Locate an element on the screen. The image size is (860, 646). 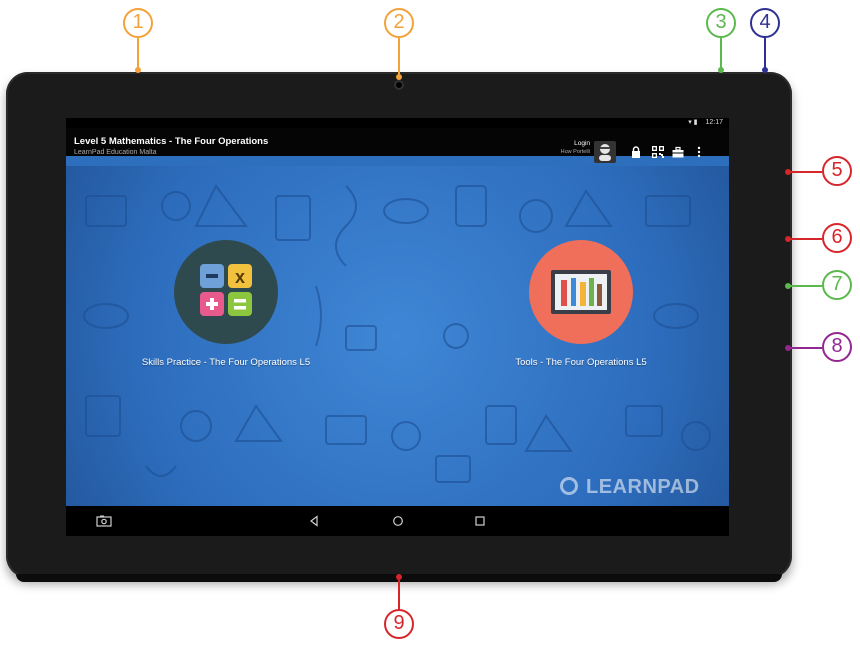
status-icons: ▾ ▮ is located at coordinates (694, 122).